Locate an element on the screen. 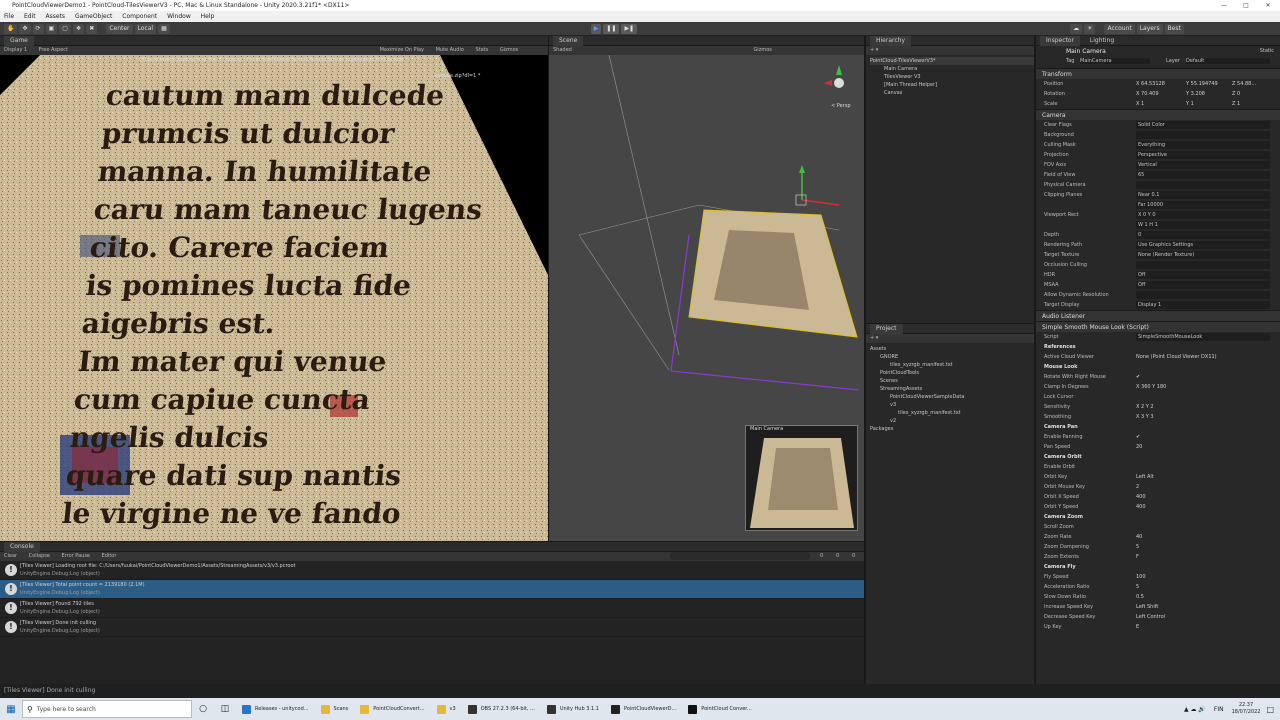  position-y: Y 55.194749 is located at coordinates (1202, 84).